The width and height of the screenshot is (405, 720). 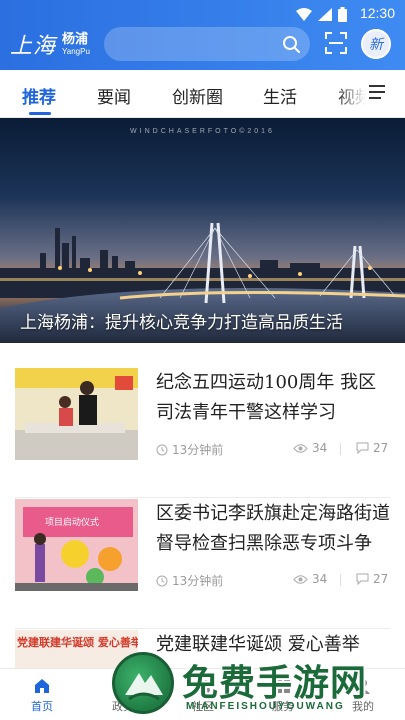 What do you see at coordinates (275, 683) in the screenshot?
I see `watermark-title: 免费手游网` at bounding box center [275, 683].